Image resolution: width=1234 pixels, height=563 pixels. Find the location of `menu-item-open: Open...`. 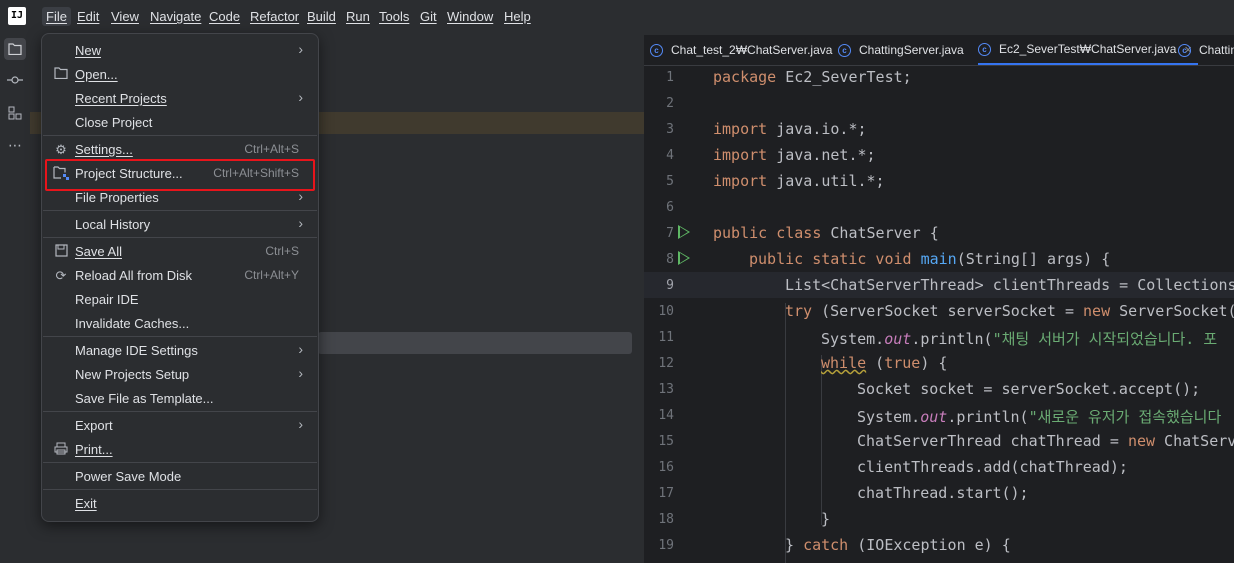

menu-item-open: Open... is located at coordinates (180, 75).